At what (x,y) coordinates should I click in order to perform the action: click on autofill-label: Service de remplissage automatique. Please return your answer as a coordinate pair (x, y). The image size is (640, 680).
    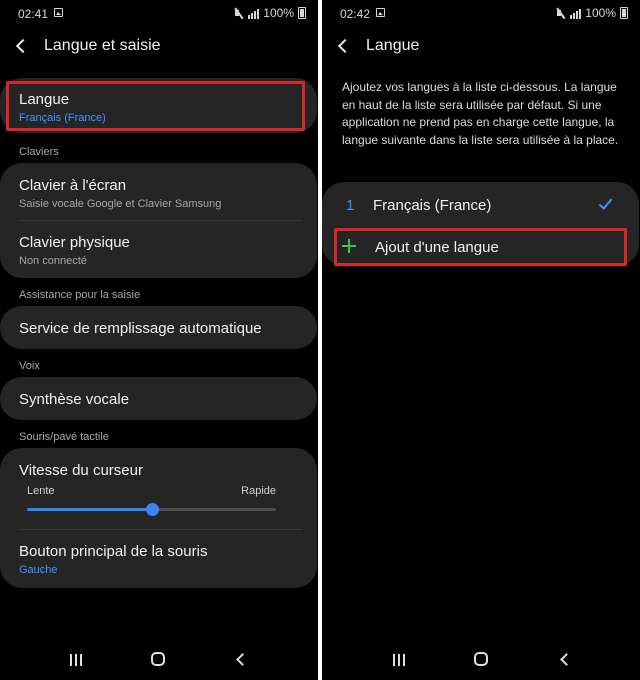
    Looking at the image, I should click on (140, 328).